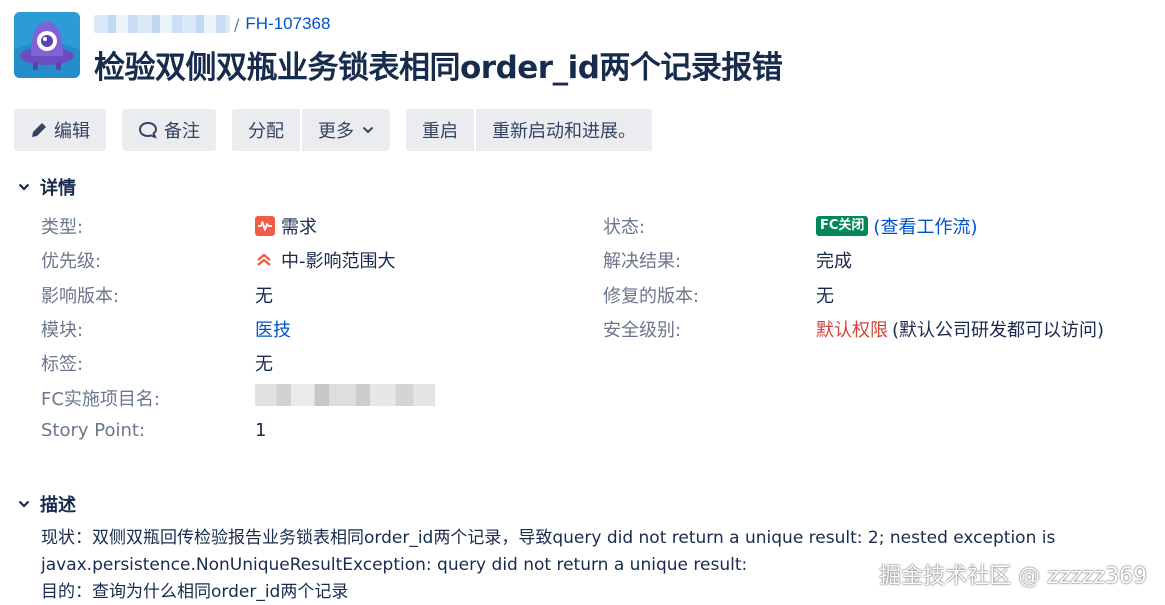 The height and width of the screenshot is (605, 1165). I want to click on resolution-label: 解决结果:, so click(642, 261).